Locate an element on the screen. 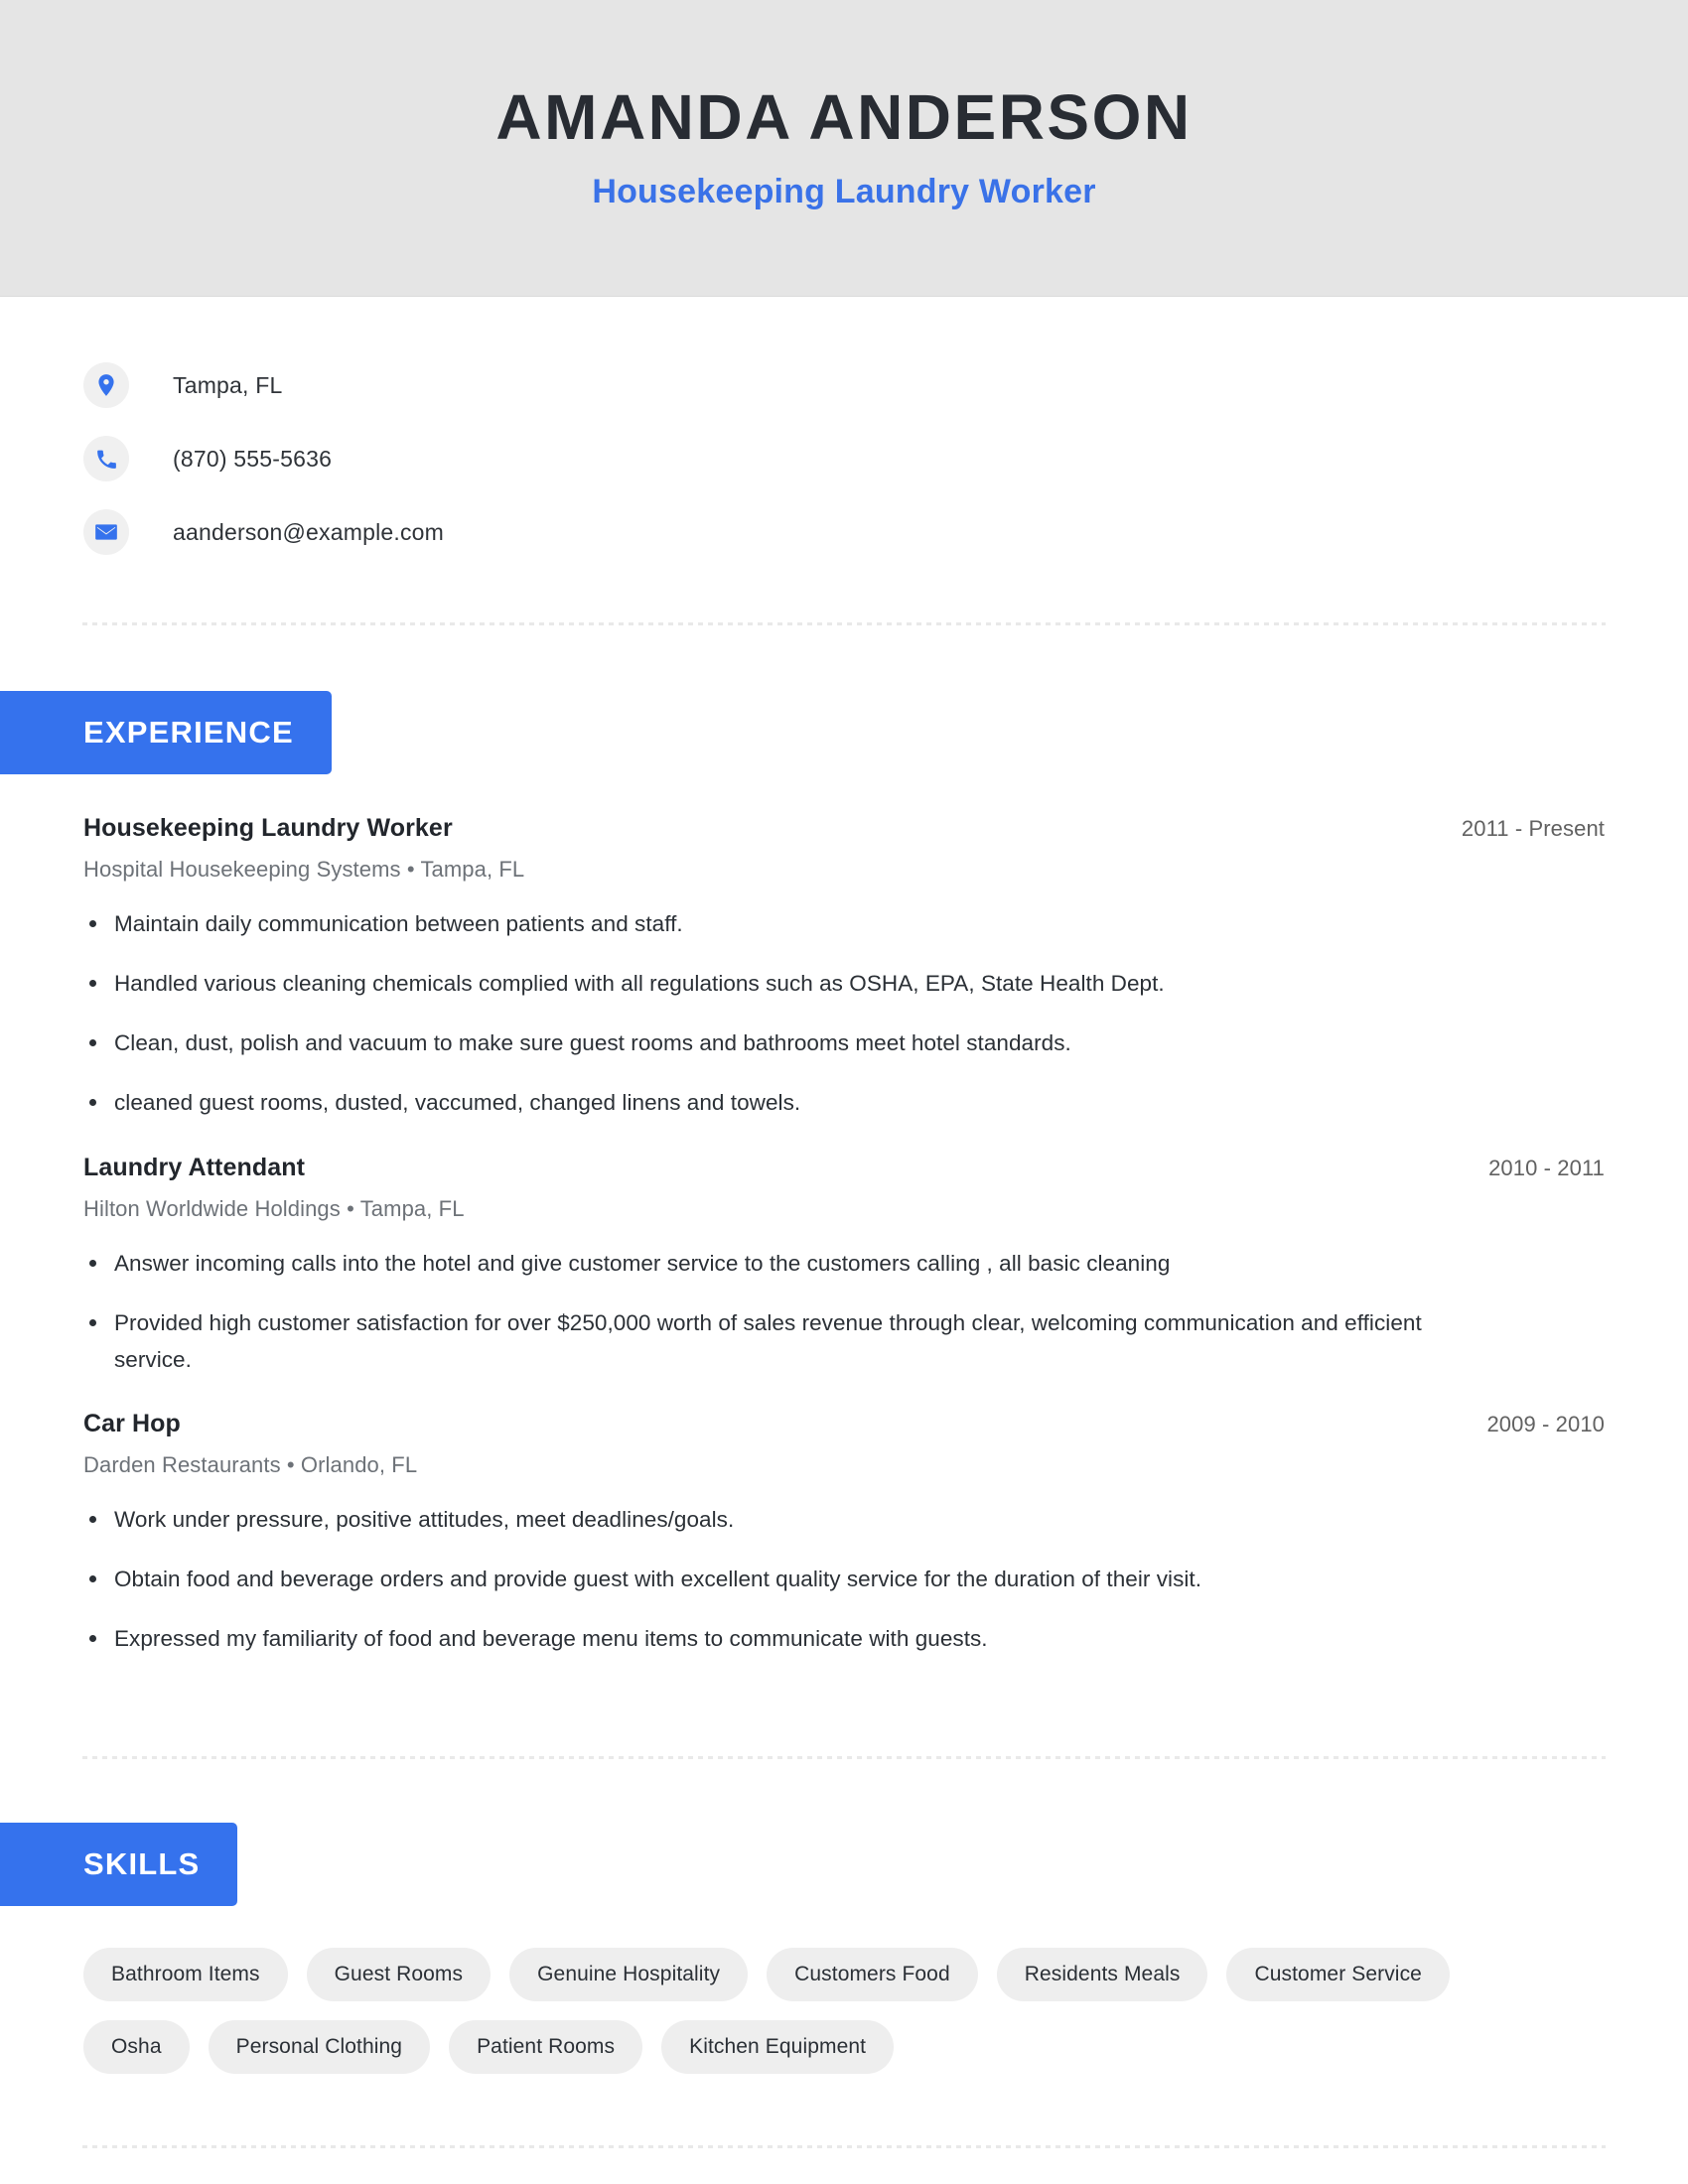  divider-after-contact is located at coordinates (844, 623).